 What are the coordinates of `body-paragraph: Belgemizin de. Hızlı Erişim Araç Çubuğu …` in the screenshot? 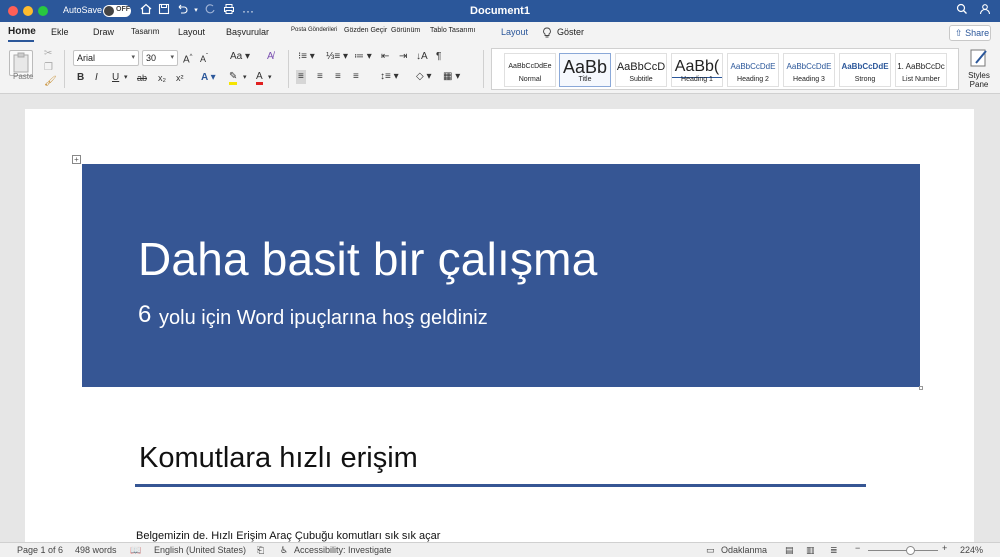 It's located at (288, 536).